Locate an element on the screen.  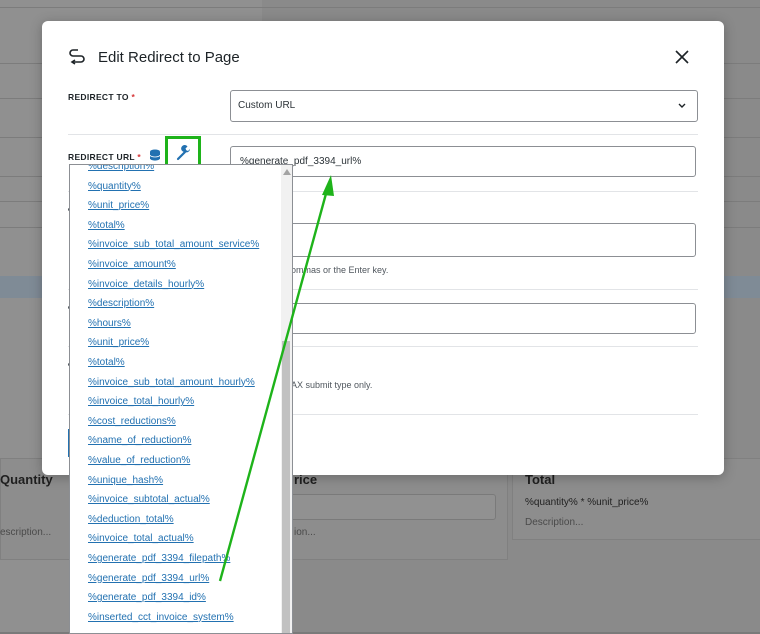
modal-title: Edit Redirect to Page is located at coordinates (169, 57).